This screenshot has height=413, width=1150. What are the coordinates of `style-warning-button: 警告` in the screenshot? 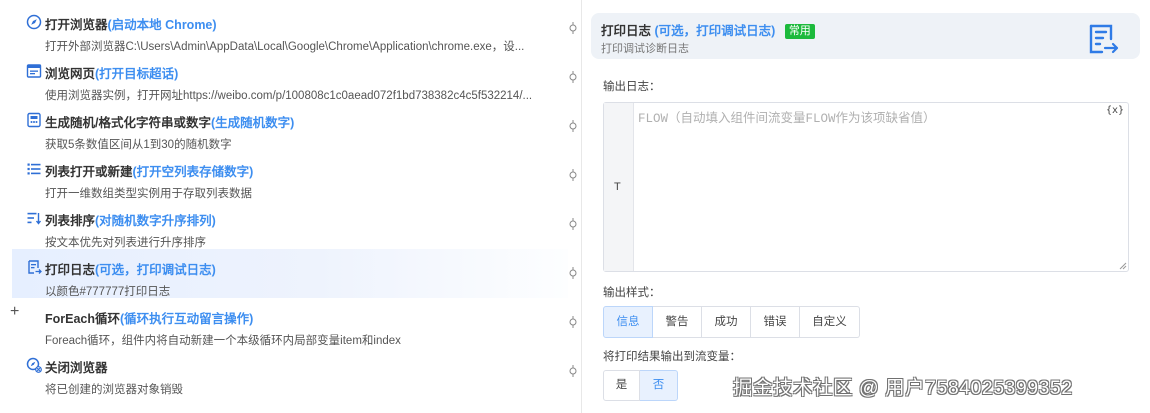 It's located at (677, 322).